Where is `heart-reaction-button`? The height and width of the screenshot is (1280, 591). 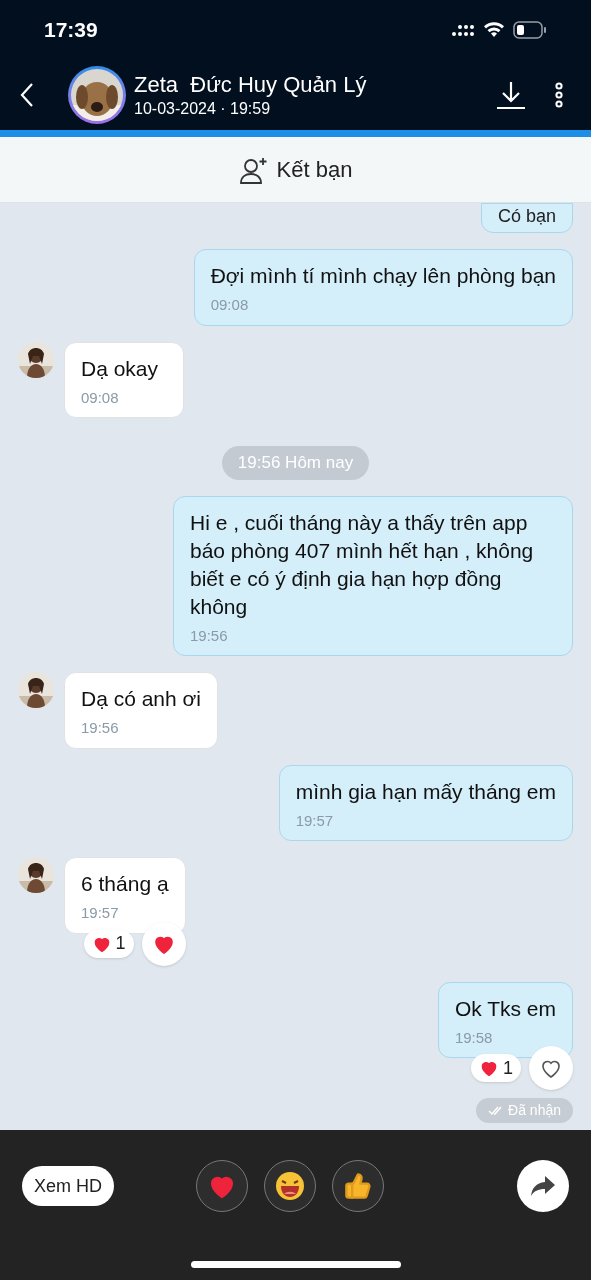
heart-reaction-button is located at coordinates (222, 1186).